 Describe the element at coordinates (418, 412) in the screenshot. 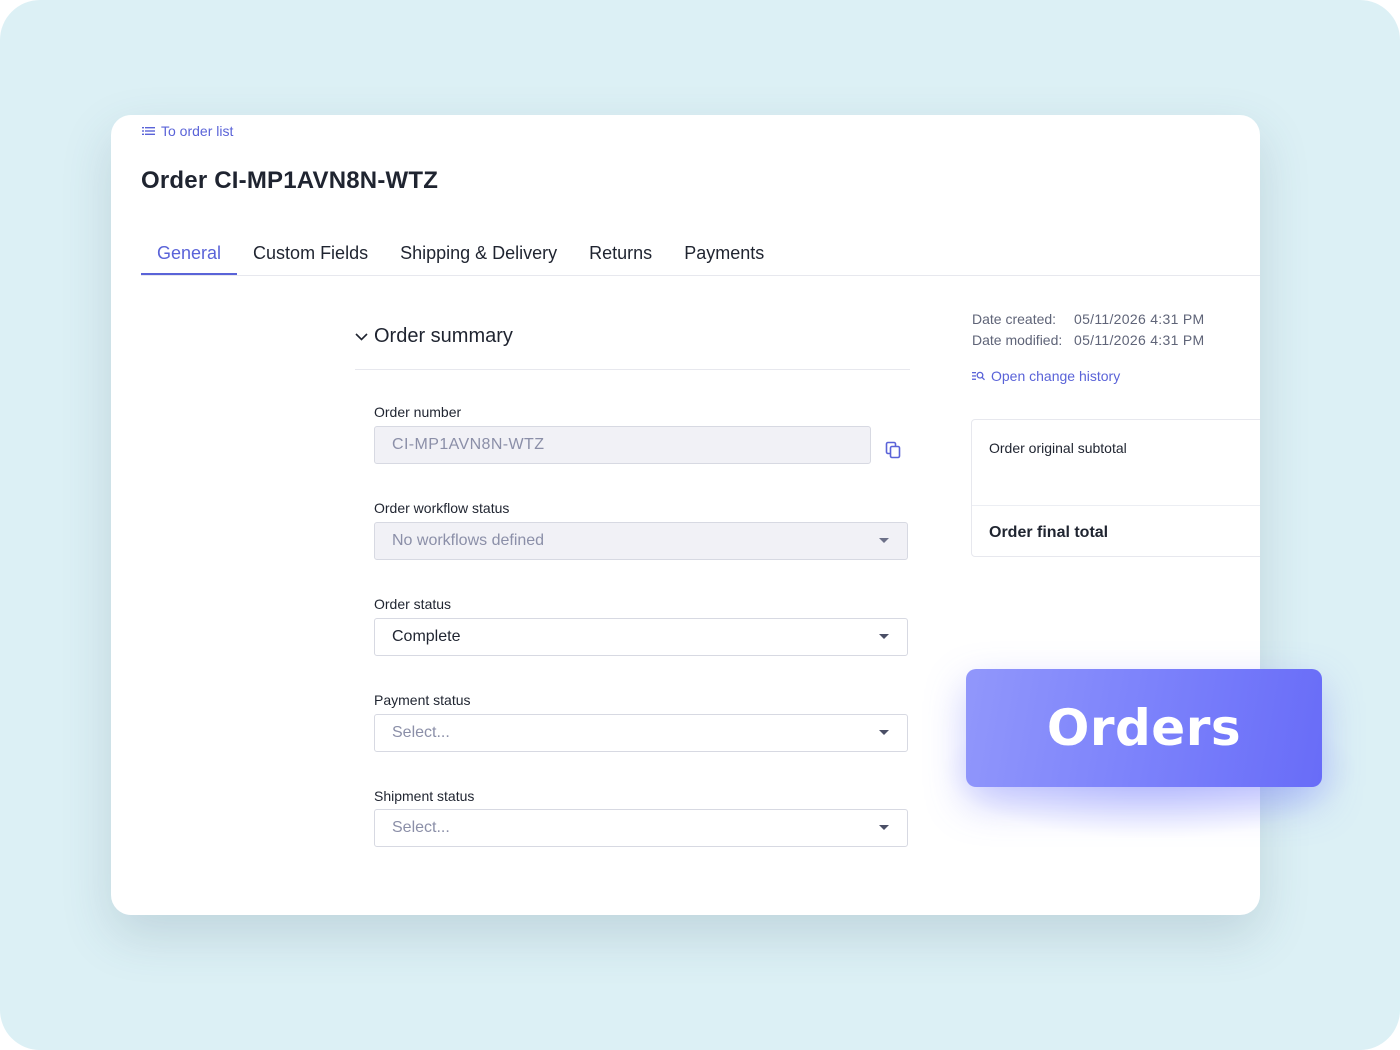

I see `order-number-label: Order number` at that location.